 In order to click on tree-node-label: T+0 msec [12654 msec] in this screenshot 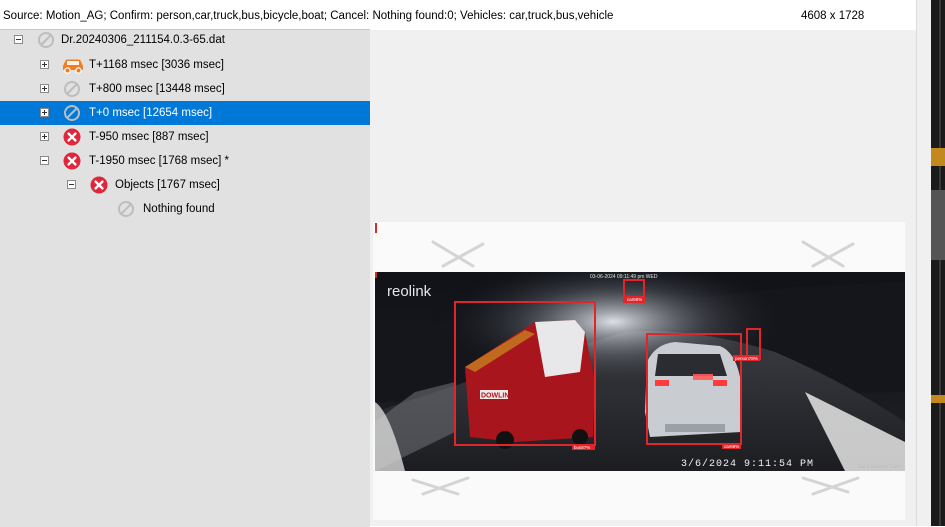, I will do `click(151, 113)`.